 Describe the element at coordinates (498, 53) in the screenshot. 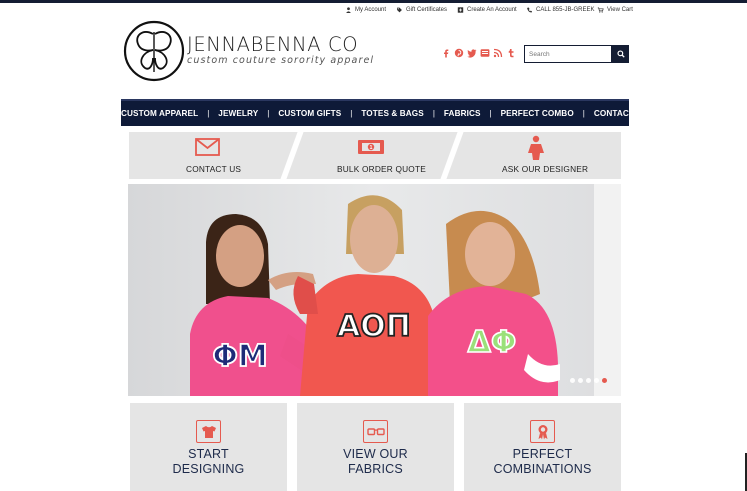

I see `rss-icon` at that location.